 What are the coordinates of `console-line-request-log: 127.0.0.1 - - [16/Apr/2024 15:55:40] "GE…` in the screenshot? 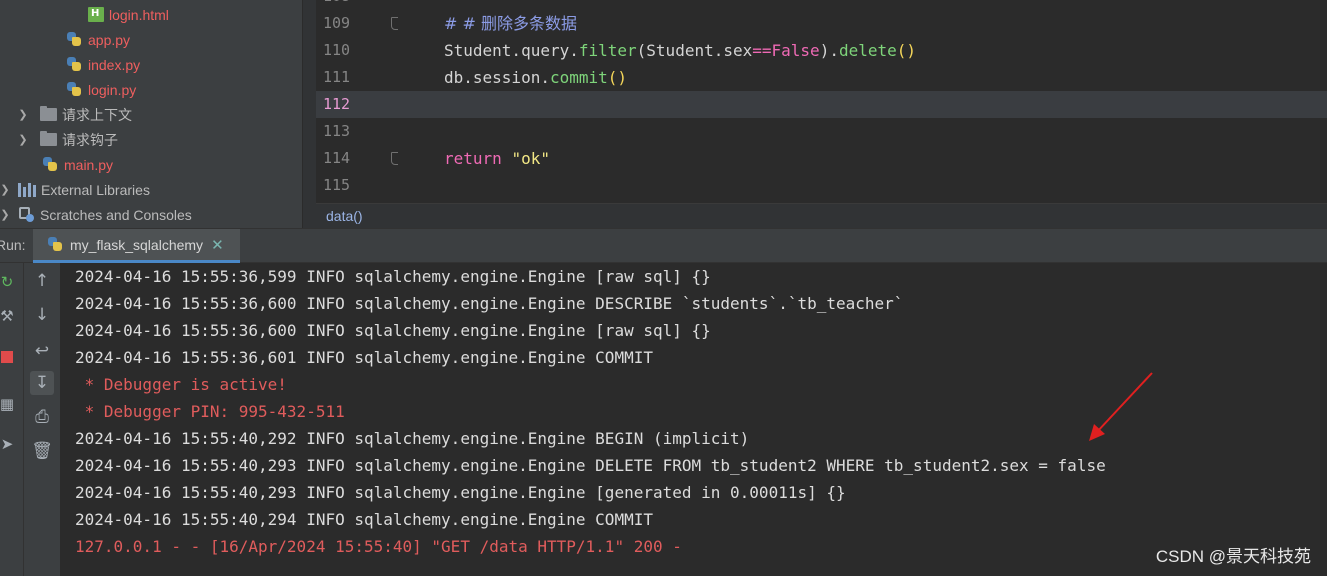 It's located at (378, 546).